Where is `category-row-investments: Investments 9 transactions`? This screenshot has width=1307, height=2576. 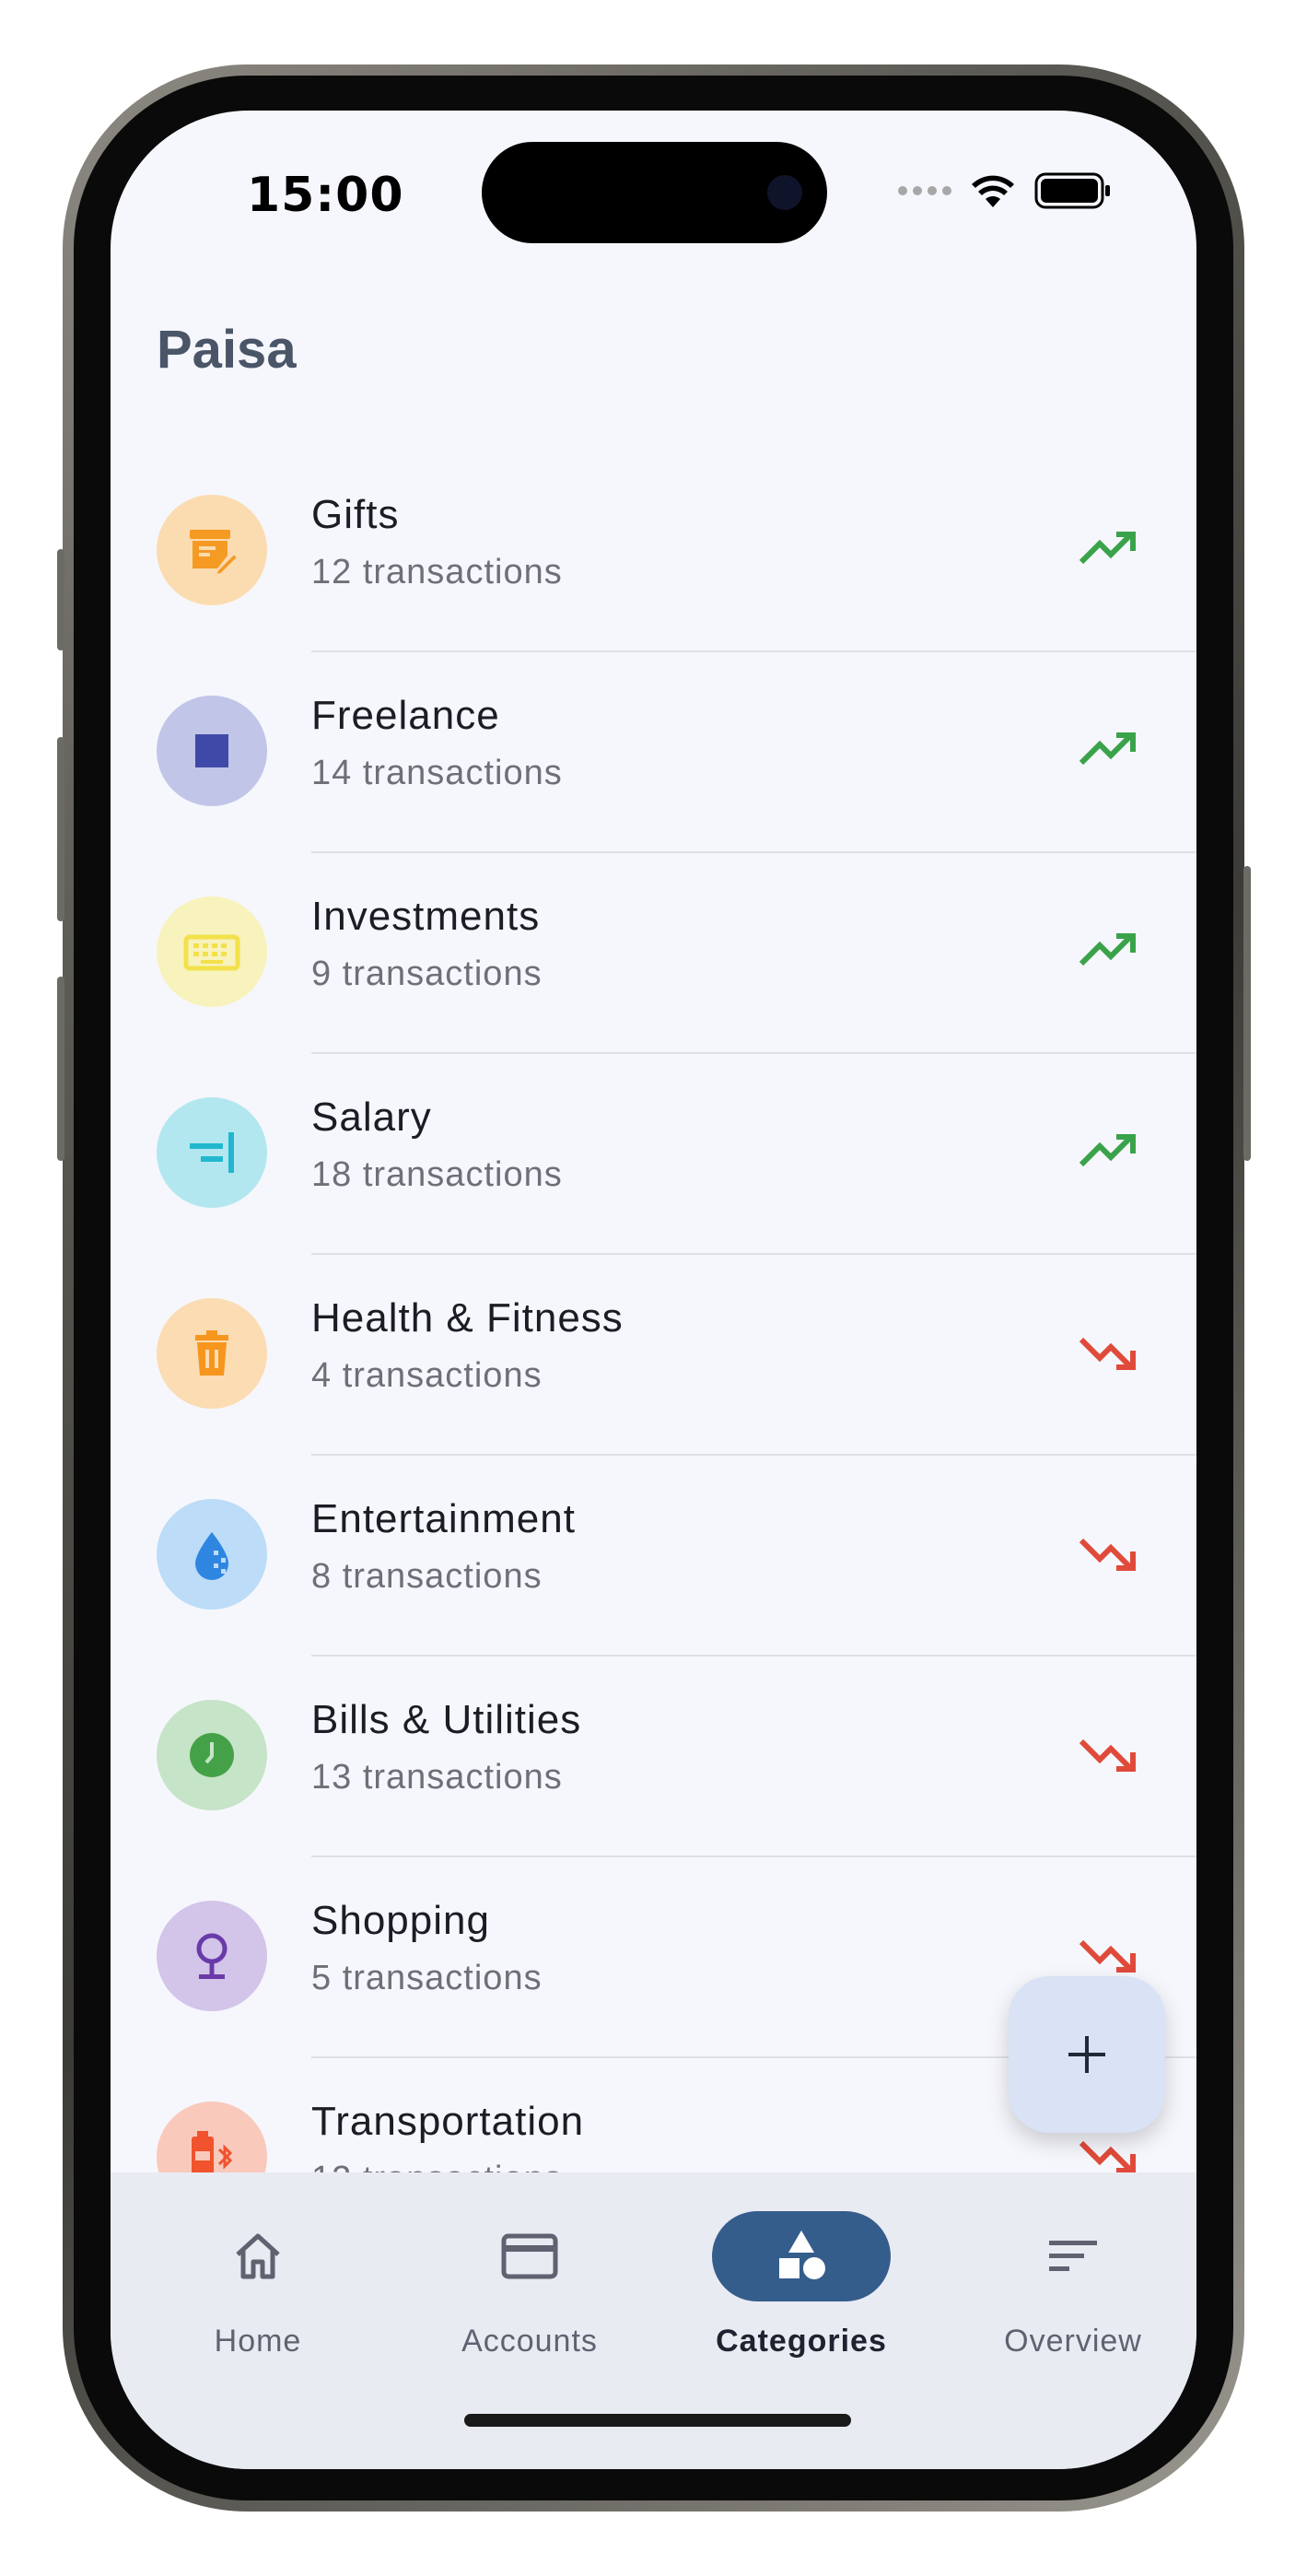
category-row-investments: Investments 9 transactions is located at coordinates (653, 953).